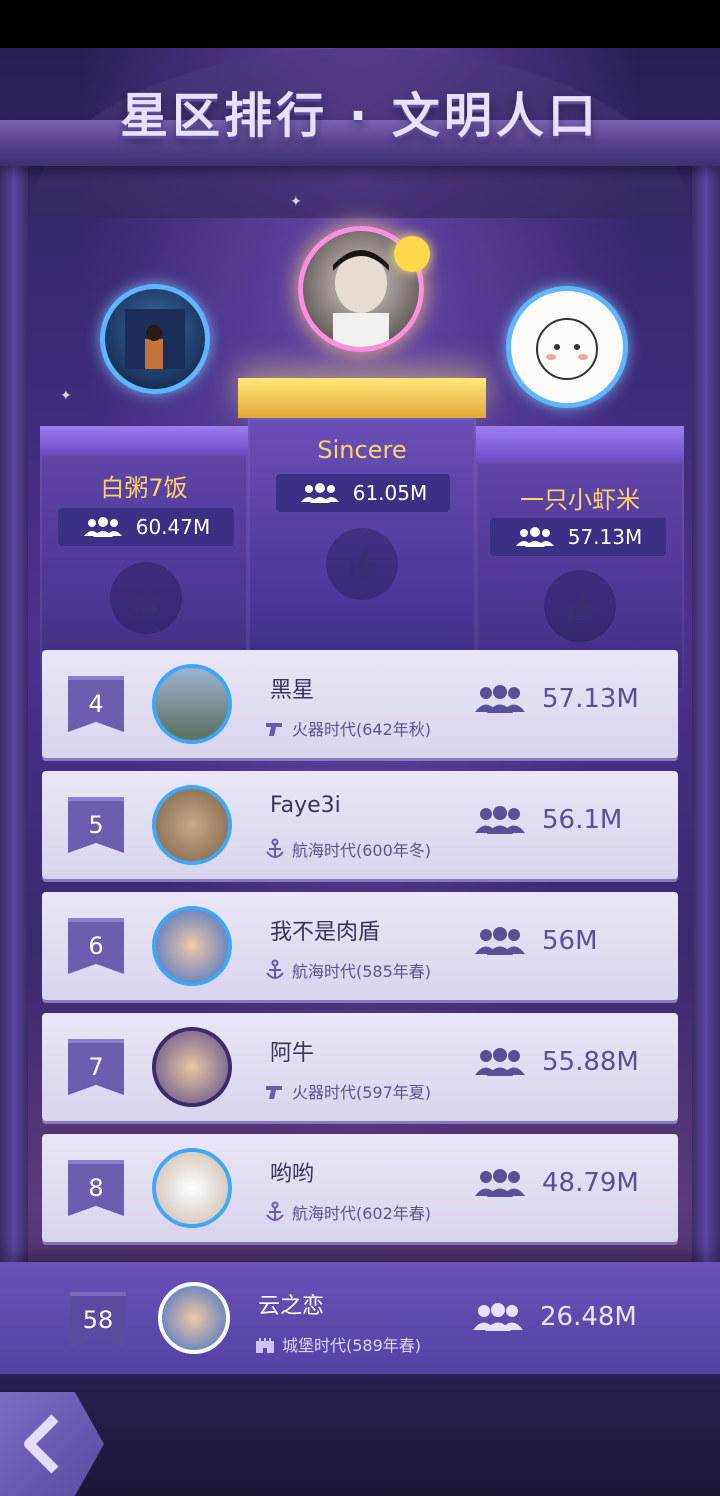 This screenshot has width=720, height=1496. I want to click on podium-top-first, so click(362, 398).